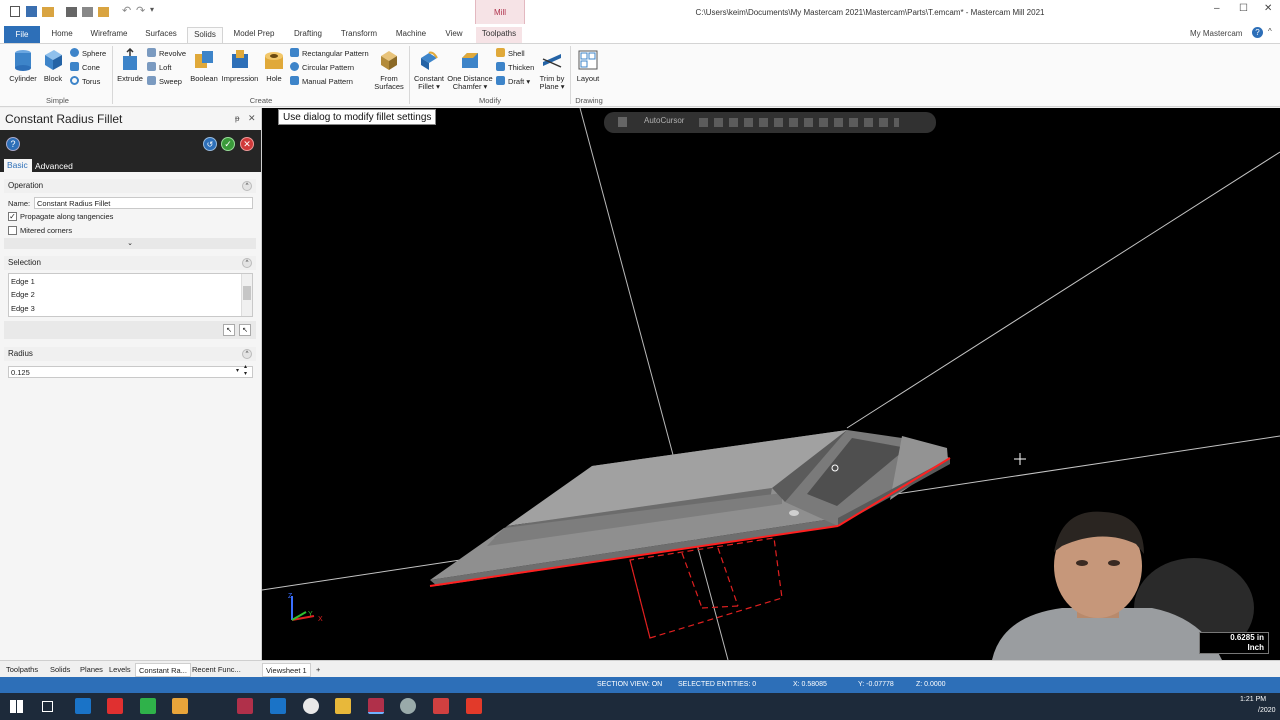 This screenshot has height=720, width=1280. Describe the element at coordinates (71, 12) in the screenshot. I see `print-icon` at that location.